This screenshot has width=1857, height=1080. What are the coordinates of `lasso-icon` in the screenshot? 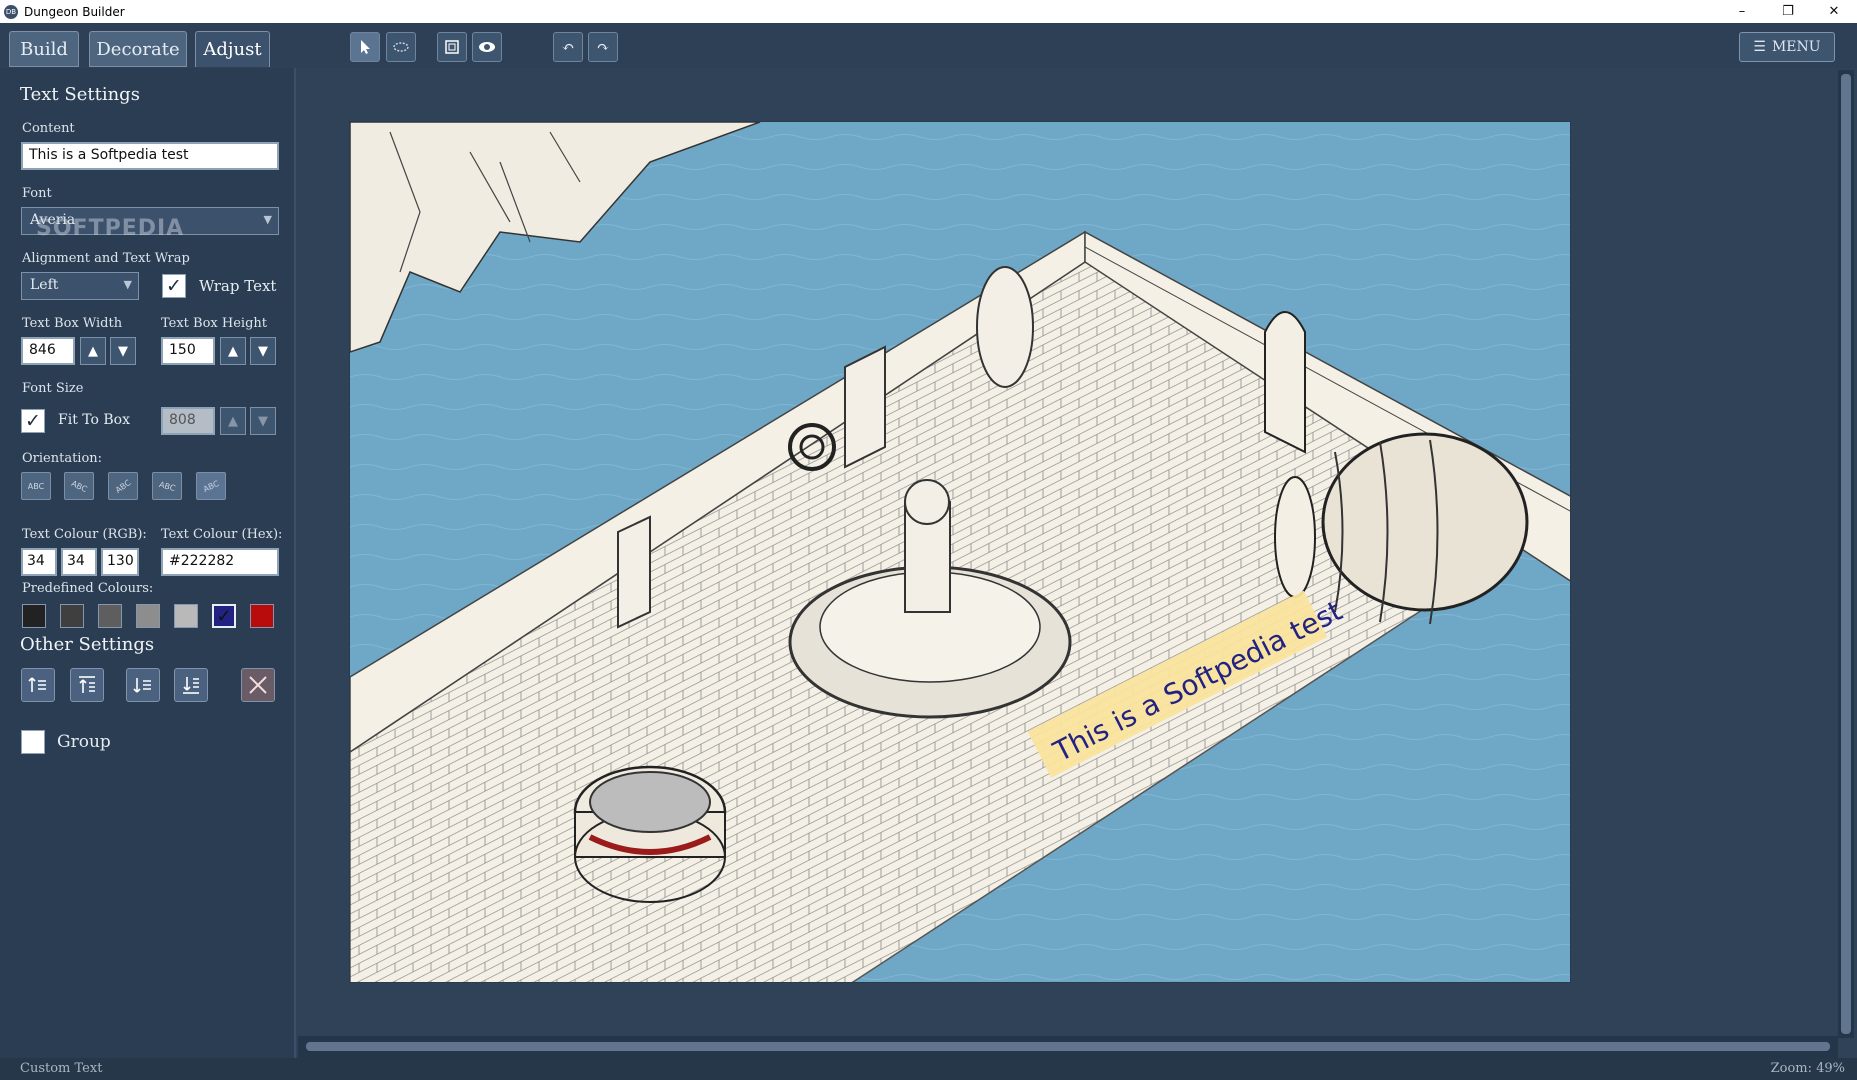 It's located at (401, 47).